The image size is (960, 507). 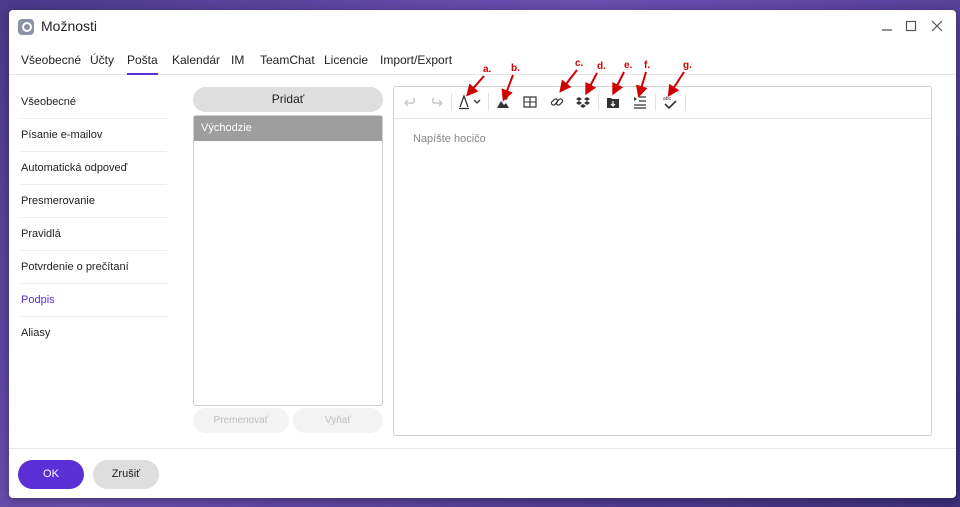 I want to click on annotation-arrows, so click(x=575, y=85).